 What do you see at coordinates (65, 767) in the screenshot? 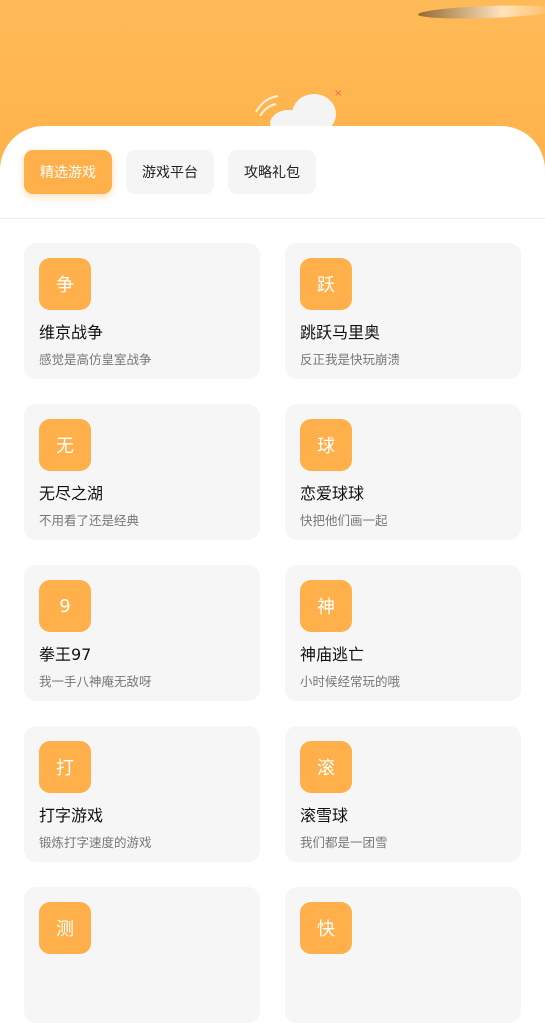
I see `game-icon: 打` at bounding box center [65, 767].